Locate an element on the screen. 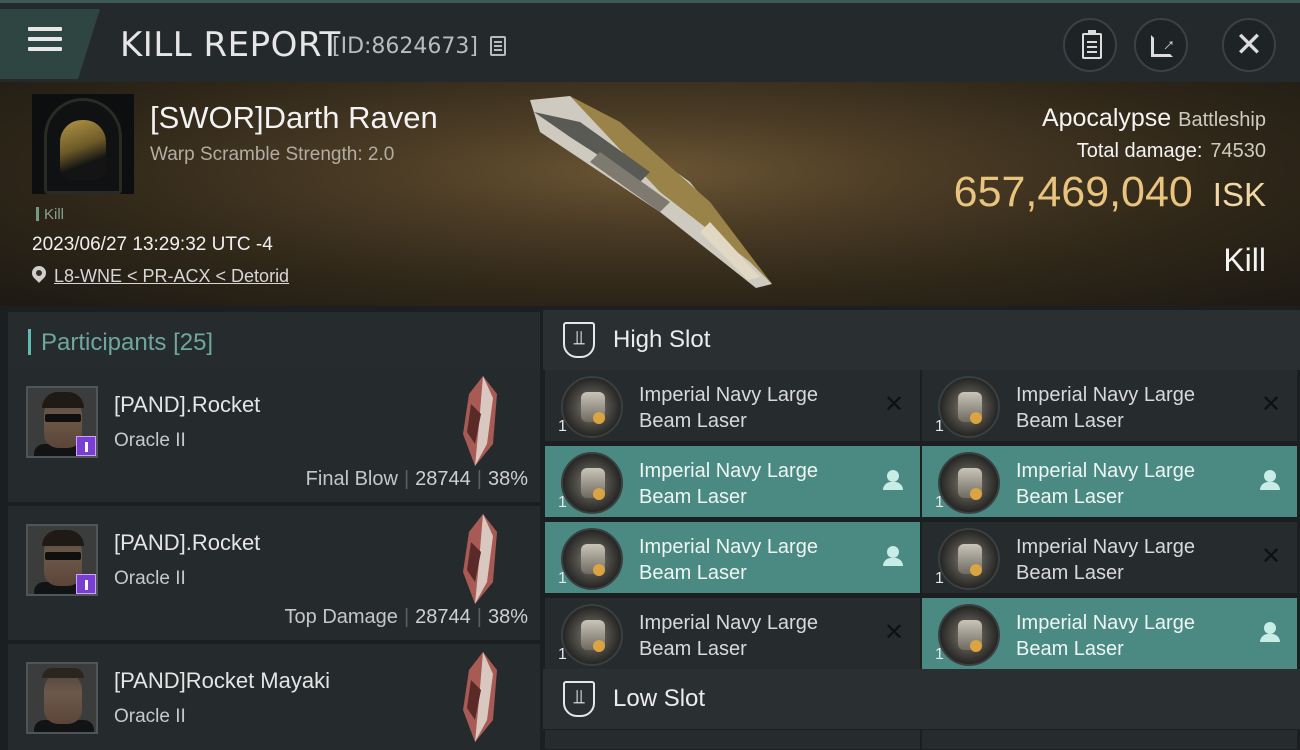 This screenshot has height=750, width=1300. info-badge-icon is located at coordinates (86, 584).